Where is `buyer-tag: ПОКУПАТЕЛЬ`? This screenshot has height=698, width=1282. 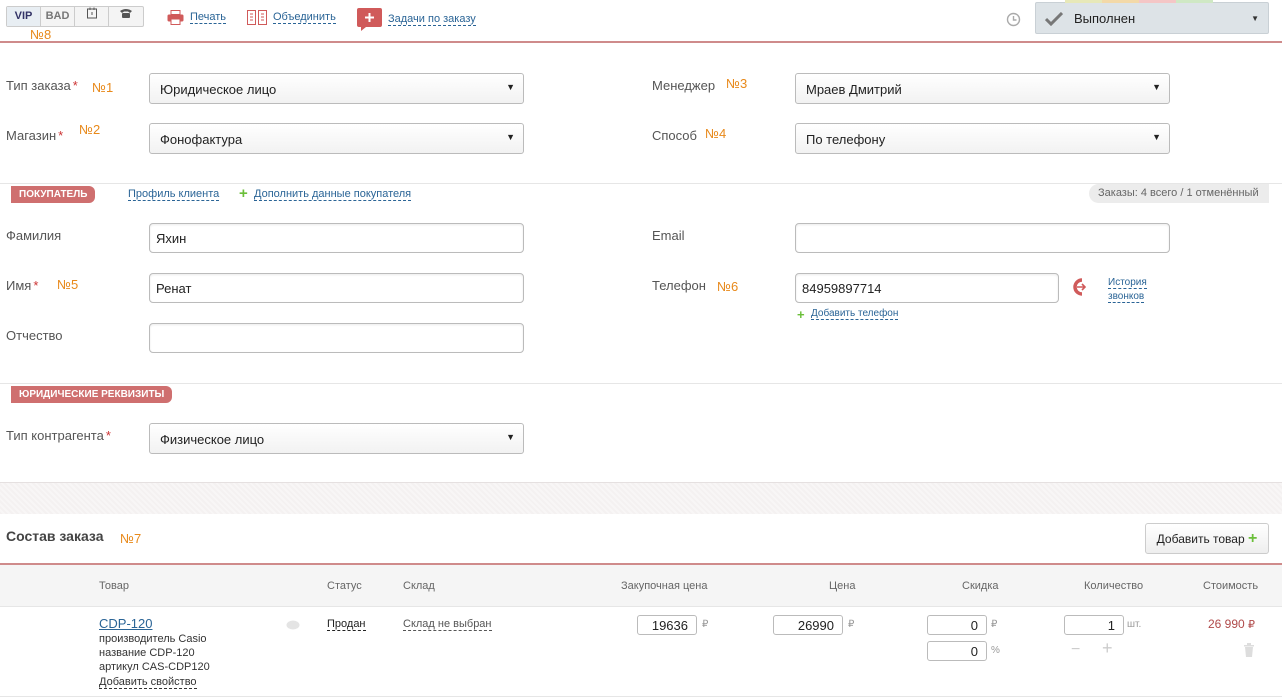
buyer-tag: ПОКУПАТЕЛЬ is located at coordinates (53, 194).